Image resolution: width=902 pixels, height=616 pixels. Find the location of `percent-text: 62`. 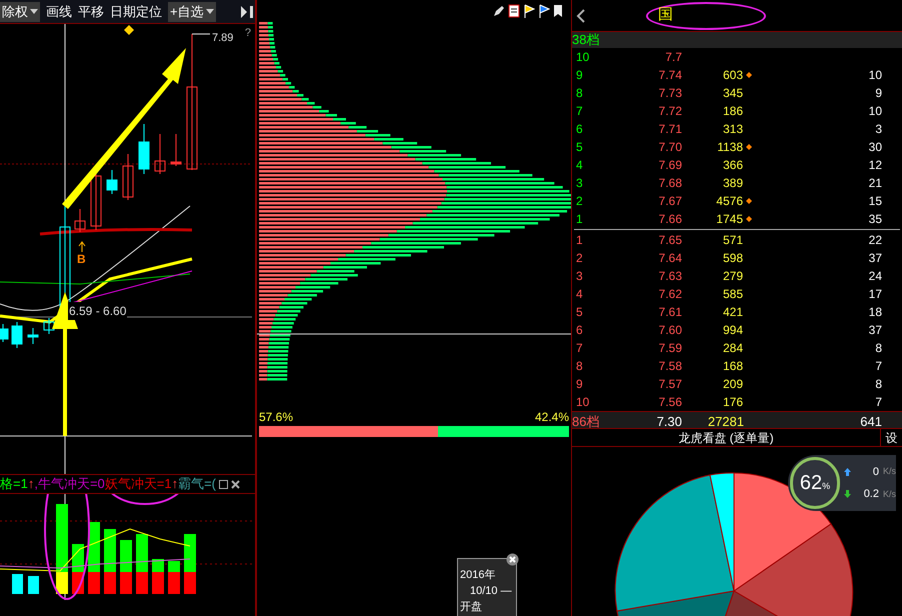

percent-text: 62 is located at coordinates (811, 483).